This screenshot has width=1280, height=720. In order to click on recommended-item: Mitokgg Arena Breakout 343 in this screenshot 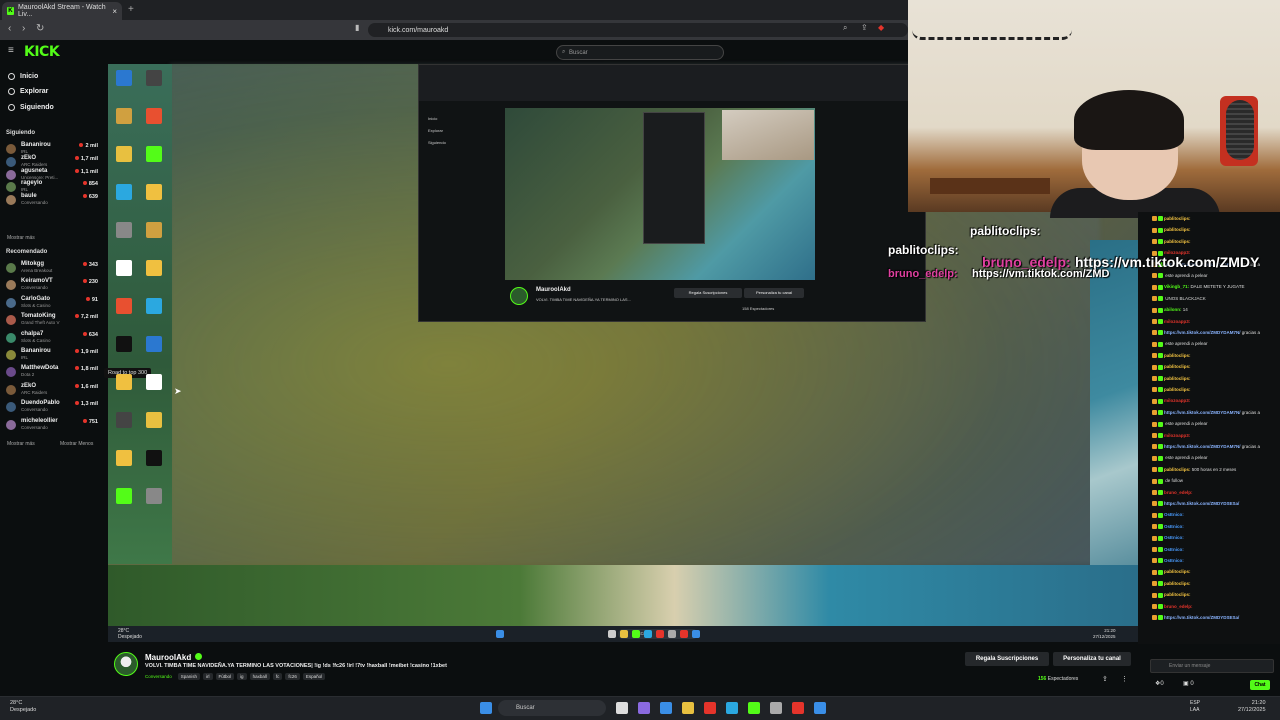, I will do `click(52, 268)`.